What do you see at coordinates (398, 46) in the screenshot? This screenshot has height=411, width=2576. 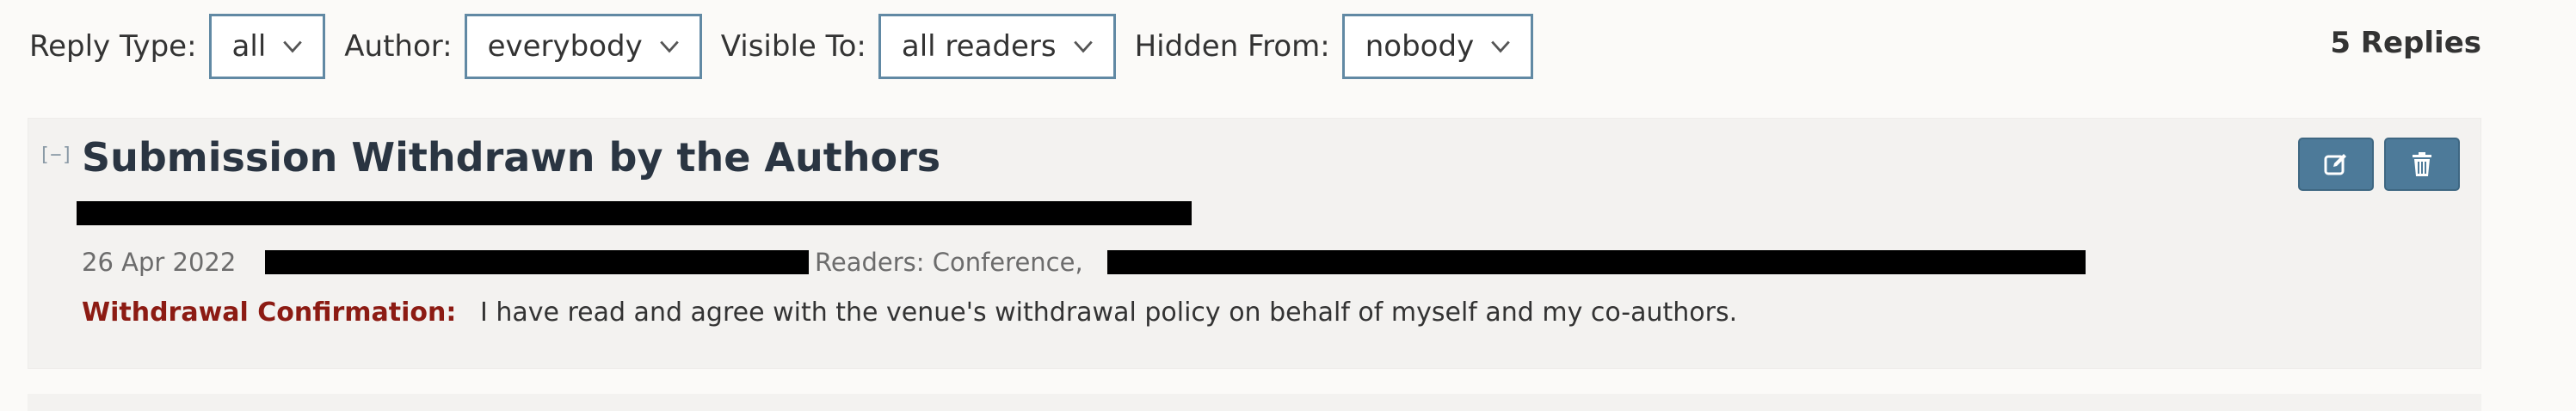 I see `author-label: Author:` at bounding box center [398, 46].